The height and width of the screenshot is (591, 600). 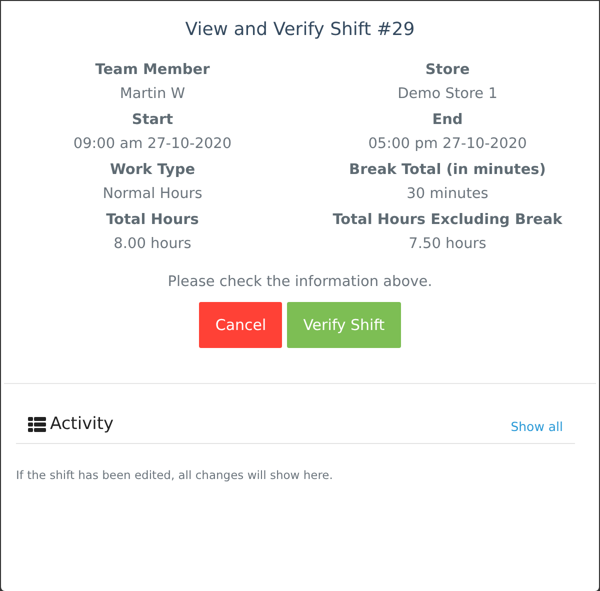 What do you see at coordinates (447, 70) in the screenshot?
I see `field-label: Store` at bounding box center [447, 70].